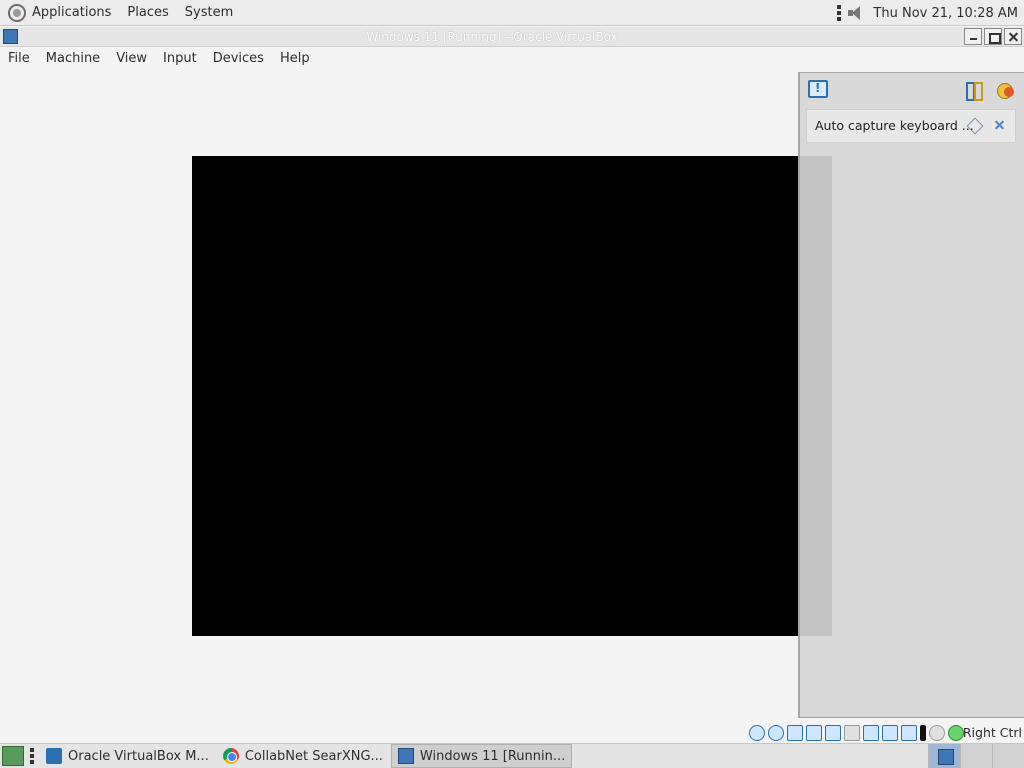  What do you see at coordinates (72, 12) in the screenshot?
I see `applications-menu-label: Applications` at bounding box center [72, 12].